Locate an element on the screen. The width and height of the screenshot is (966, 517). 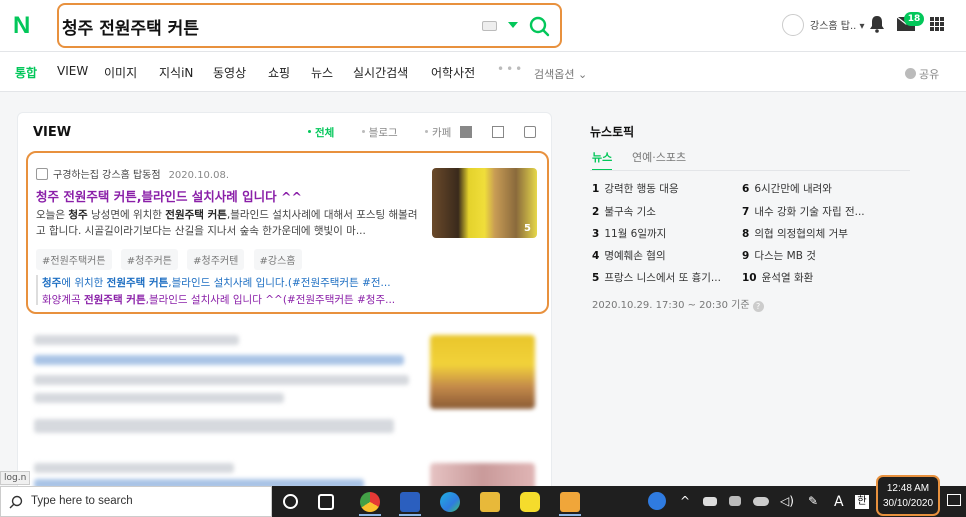
battery-icon is located at coordinates (710, 501).